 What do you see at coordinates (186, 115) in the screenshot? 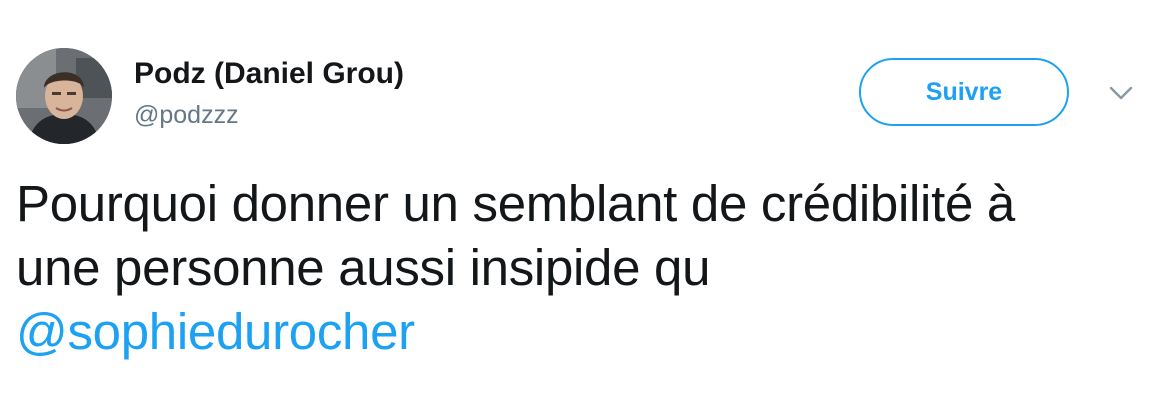
I see `author-handle: @podzzz` at bounding box center [186, 115].